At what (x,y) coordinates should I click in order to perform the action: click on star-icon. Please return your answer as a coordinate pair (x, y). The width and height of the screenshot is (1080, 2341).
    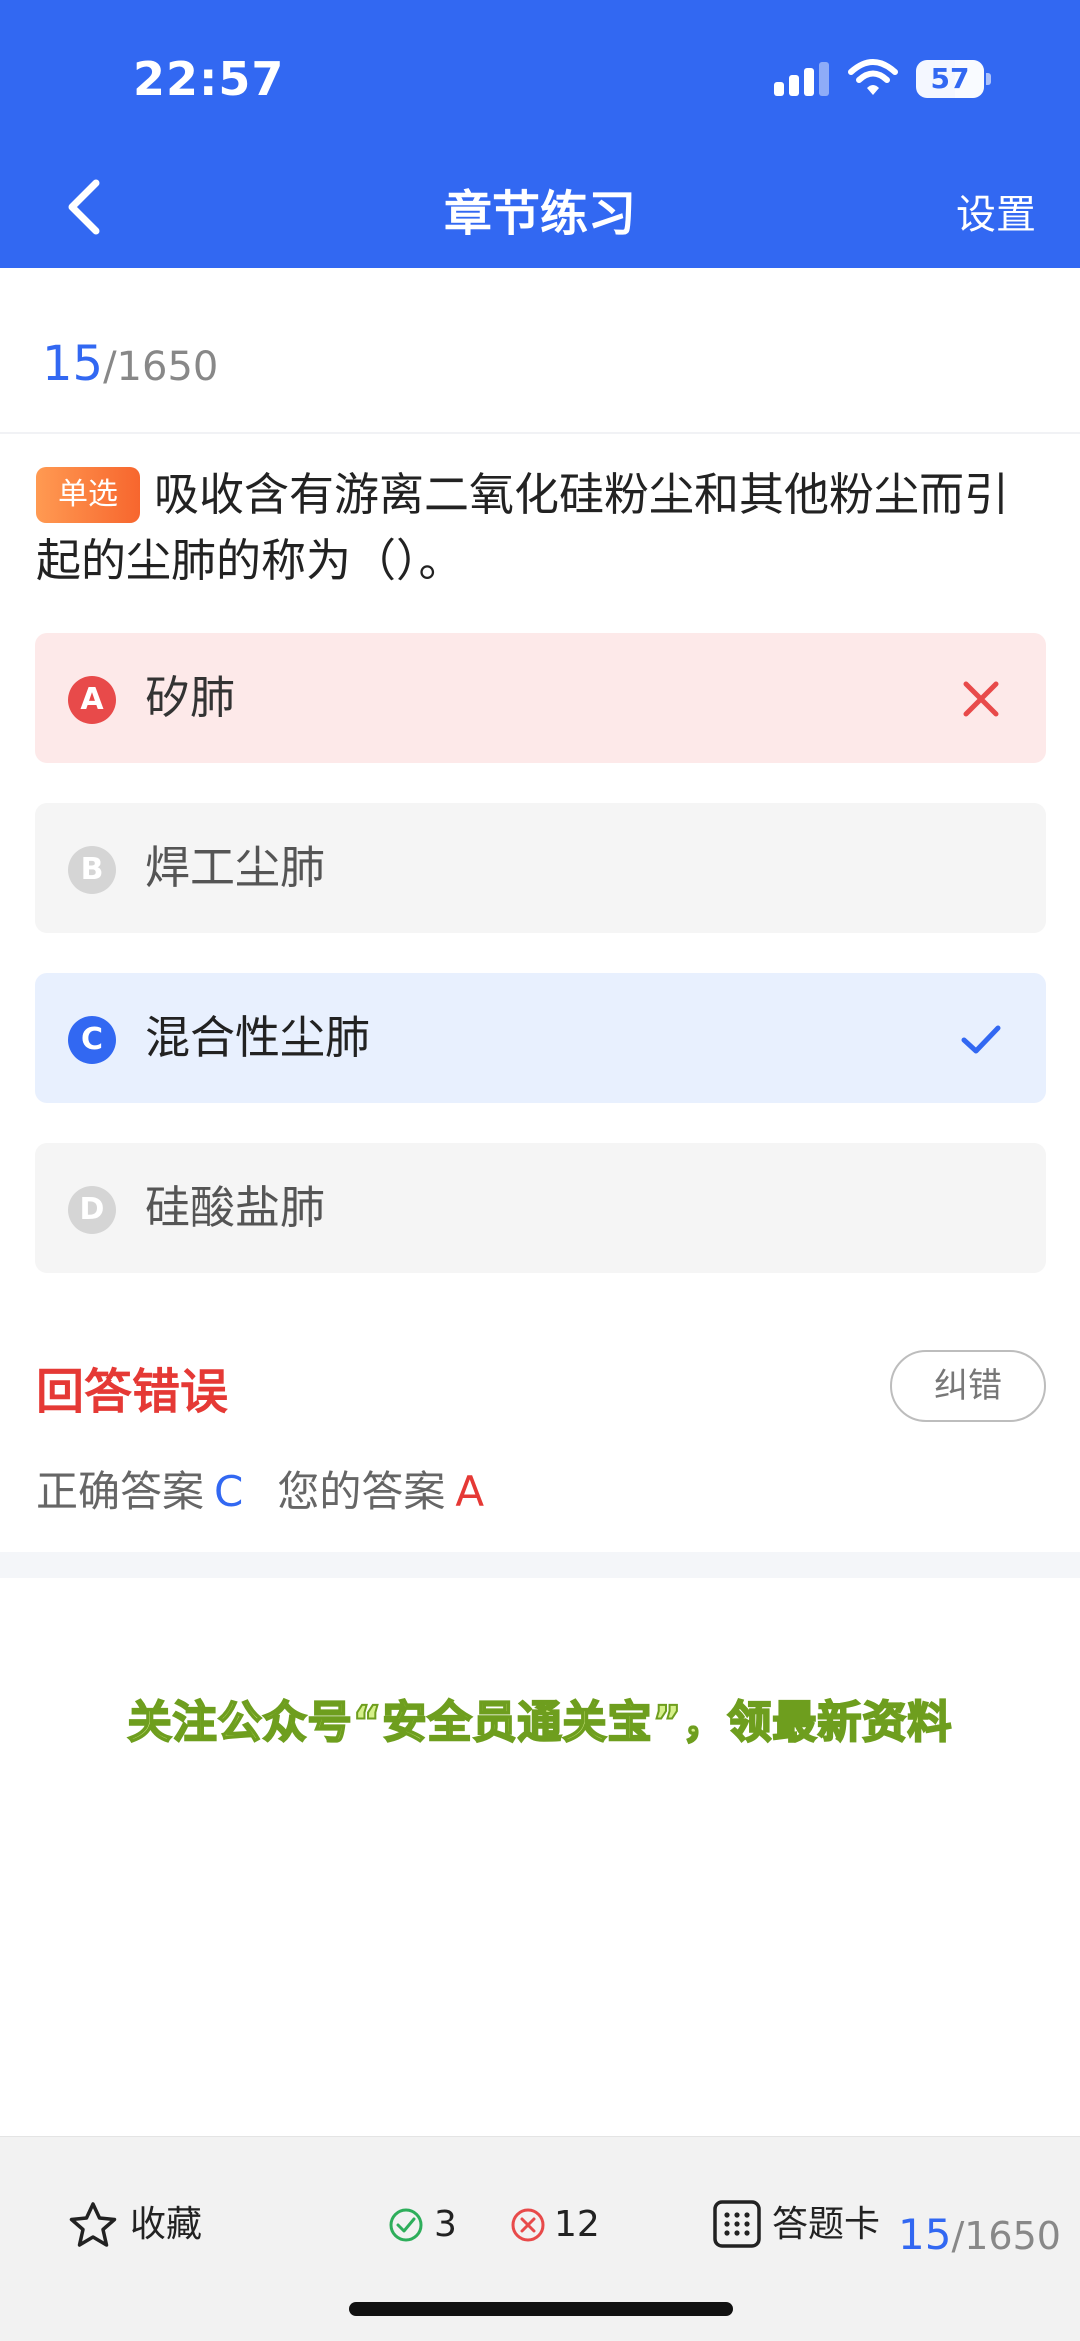
    Looking at the image, I should click on (93, 2224).